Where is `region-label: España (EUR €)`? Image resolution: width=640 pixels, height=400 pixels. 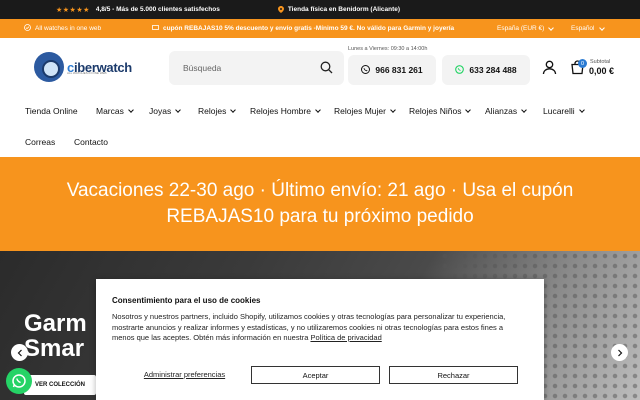
region-label: España (EUR €) is located at coordinates (521, 28).